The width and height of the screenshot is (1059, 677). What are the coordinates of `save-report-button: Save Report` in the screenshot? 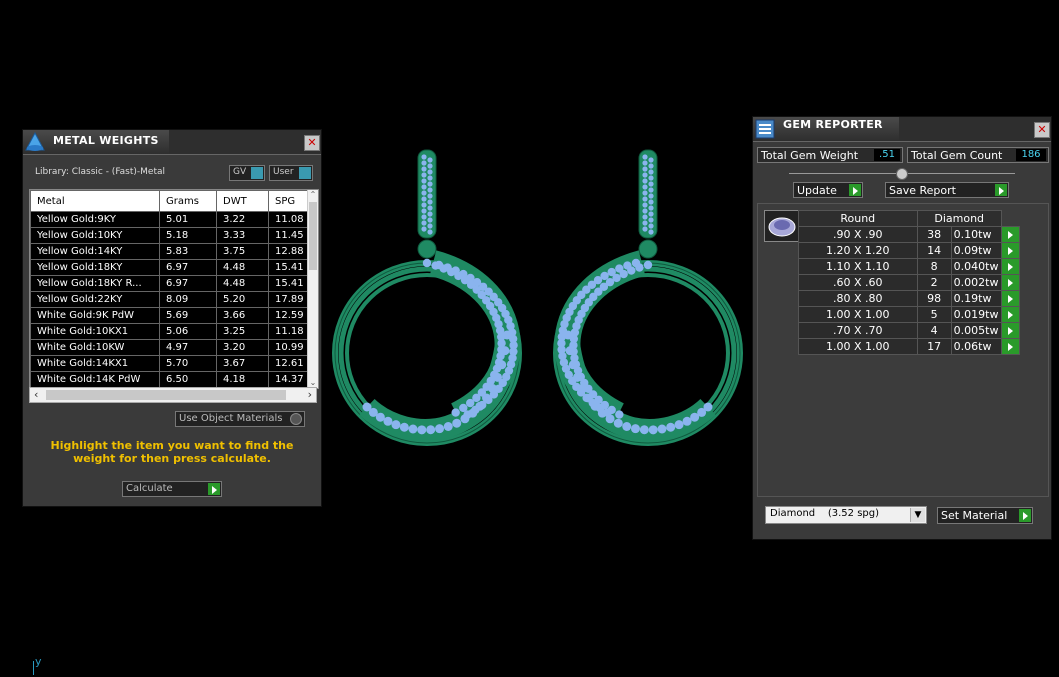 It's located at (947, 190).